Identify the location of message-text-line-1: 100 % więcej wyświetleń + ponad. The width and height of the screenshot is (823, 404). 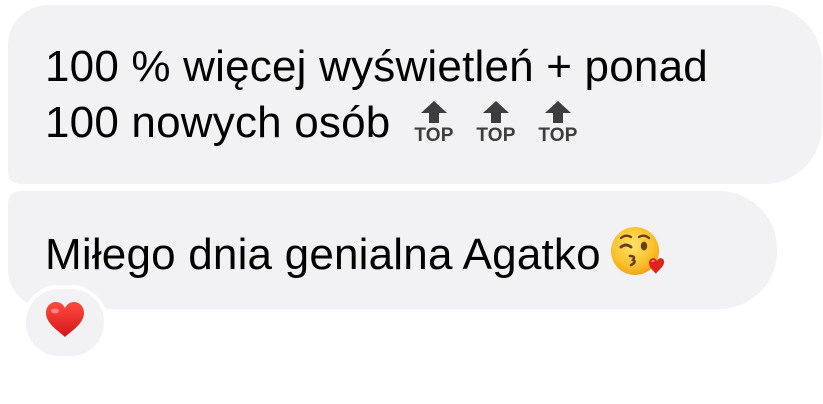
(376, 66).